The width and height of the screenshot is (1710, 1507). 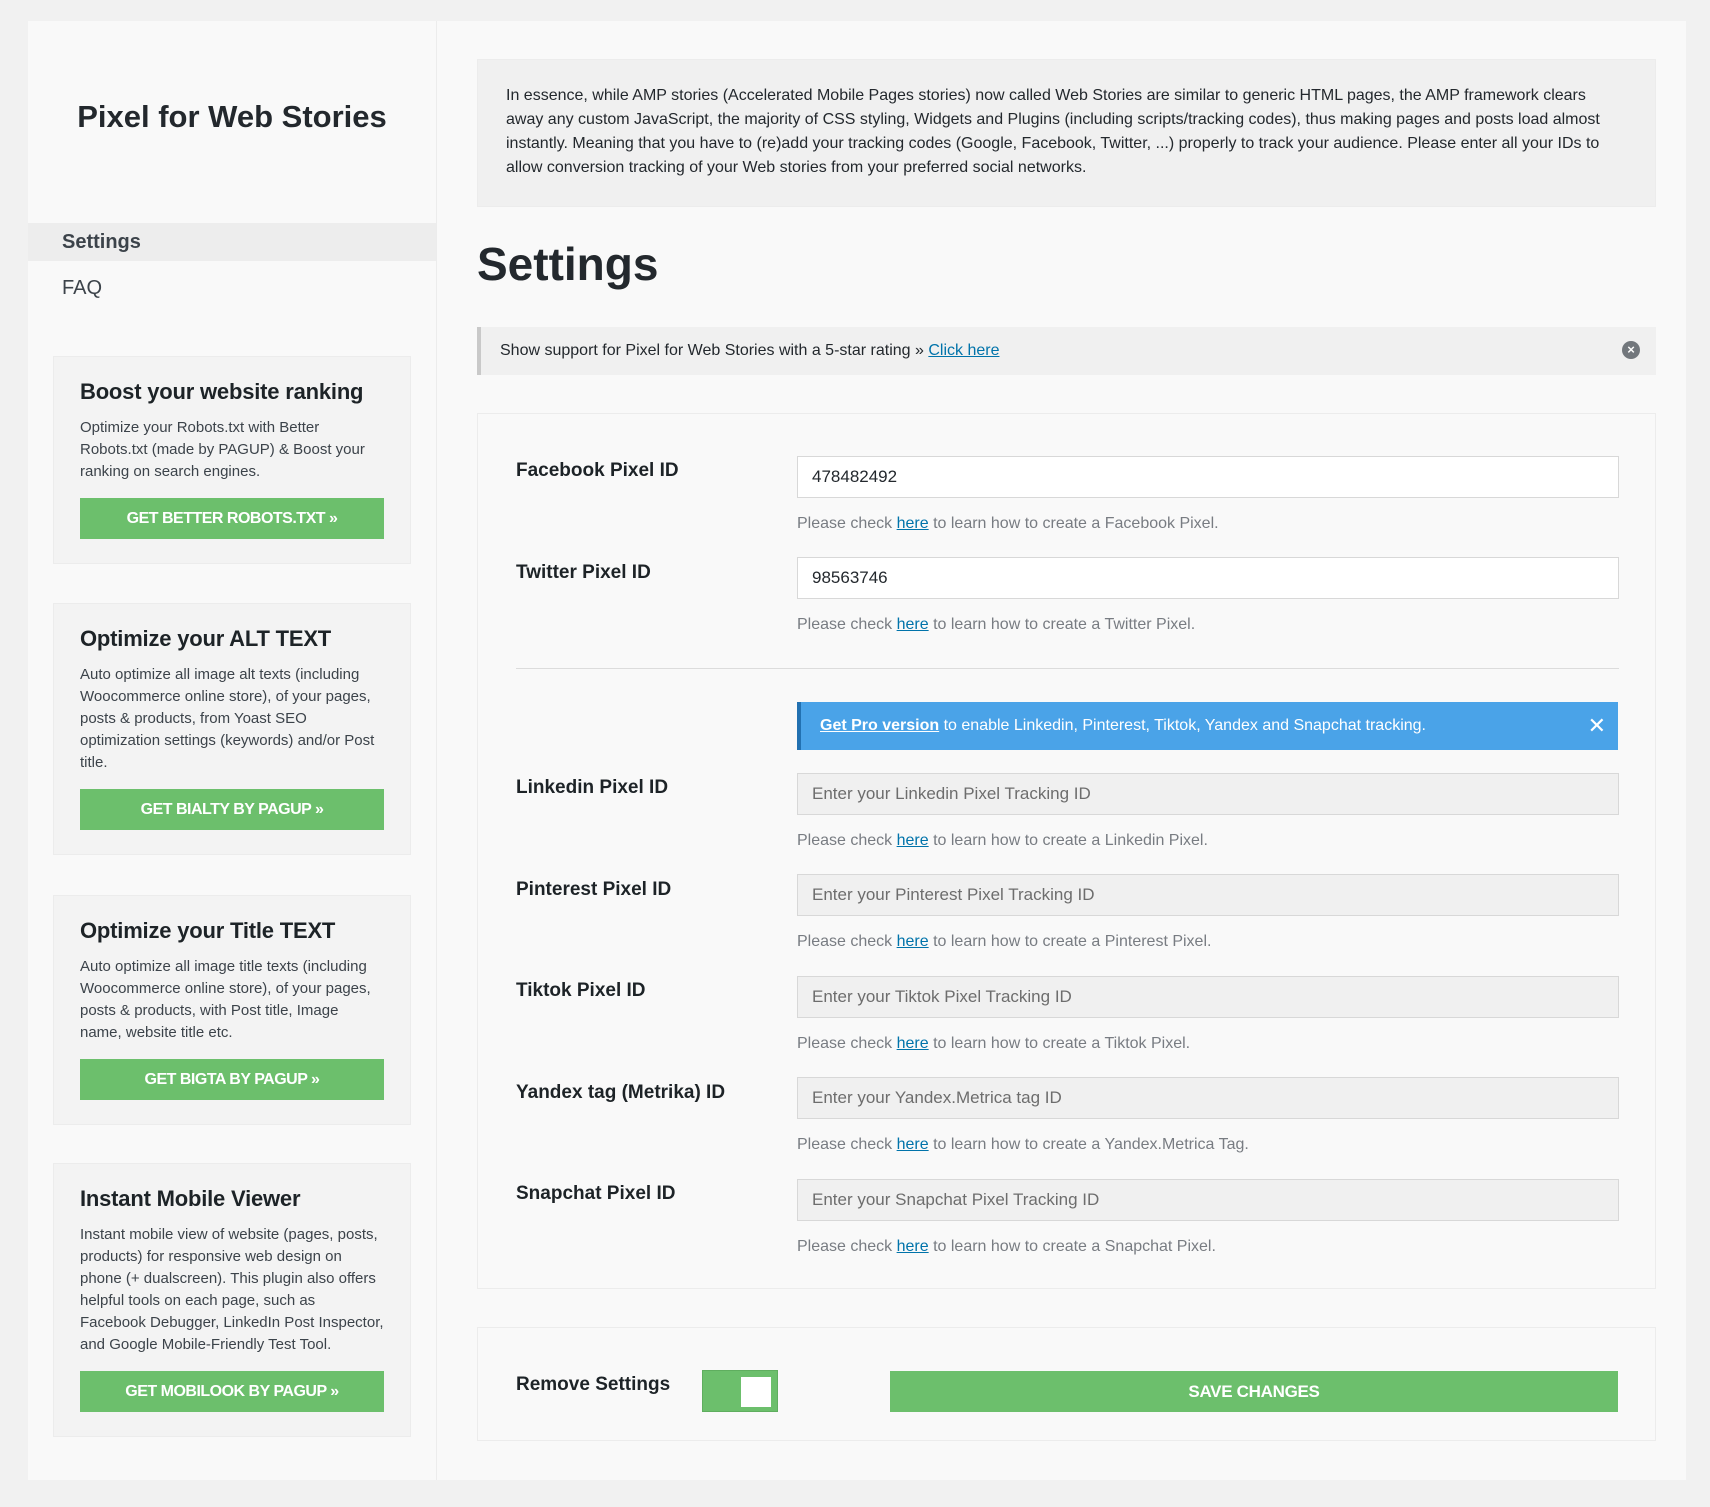 What do you see at coordinates (568, 264) in the screenshot?
I see `page-title: Settings` at bounding box center [568, 264].